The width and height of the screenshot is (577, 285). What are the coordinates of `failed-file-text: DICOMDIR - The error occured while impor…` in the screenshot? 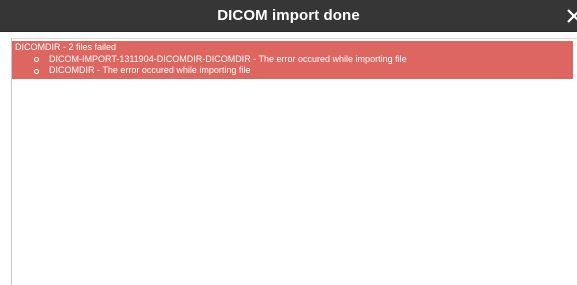 It's located at (150, 70).